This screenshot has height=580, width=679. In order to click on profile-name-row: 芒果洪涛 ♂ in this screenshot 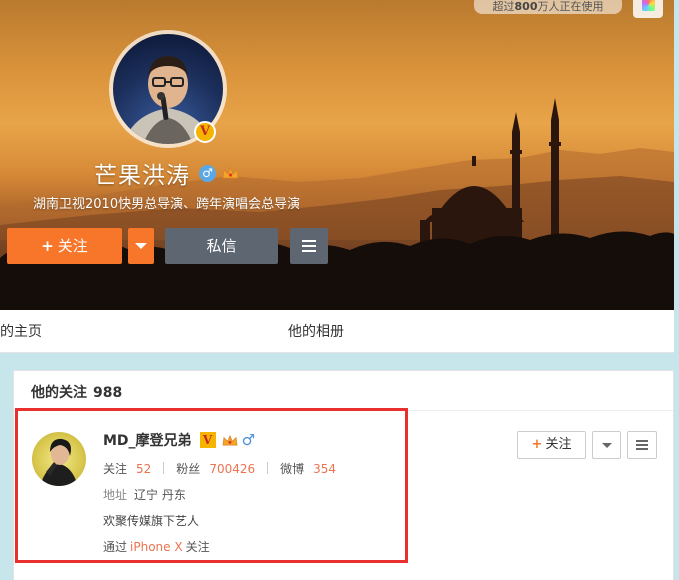, I will do `click(166, 173)`.